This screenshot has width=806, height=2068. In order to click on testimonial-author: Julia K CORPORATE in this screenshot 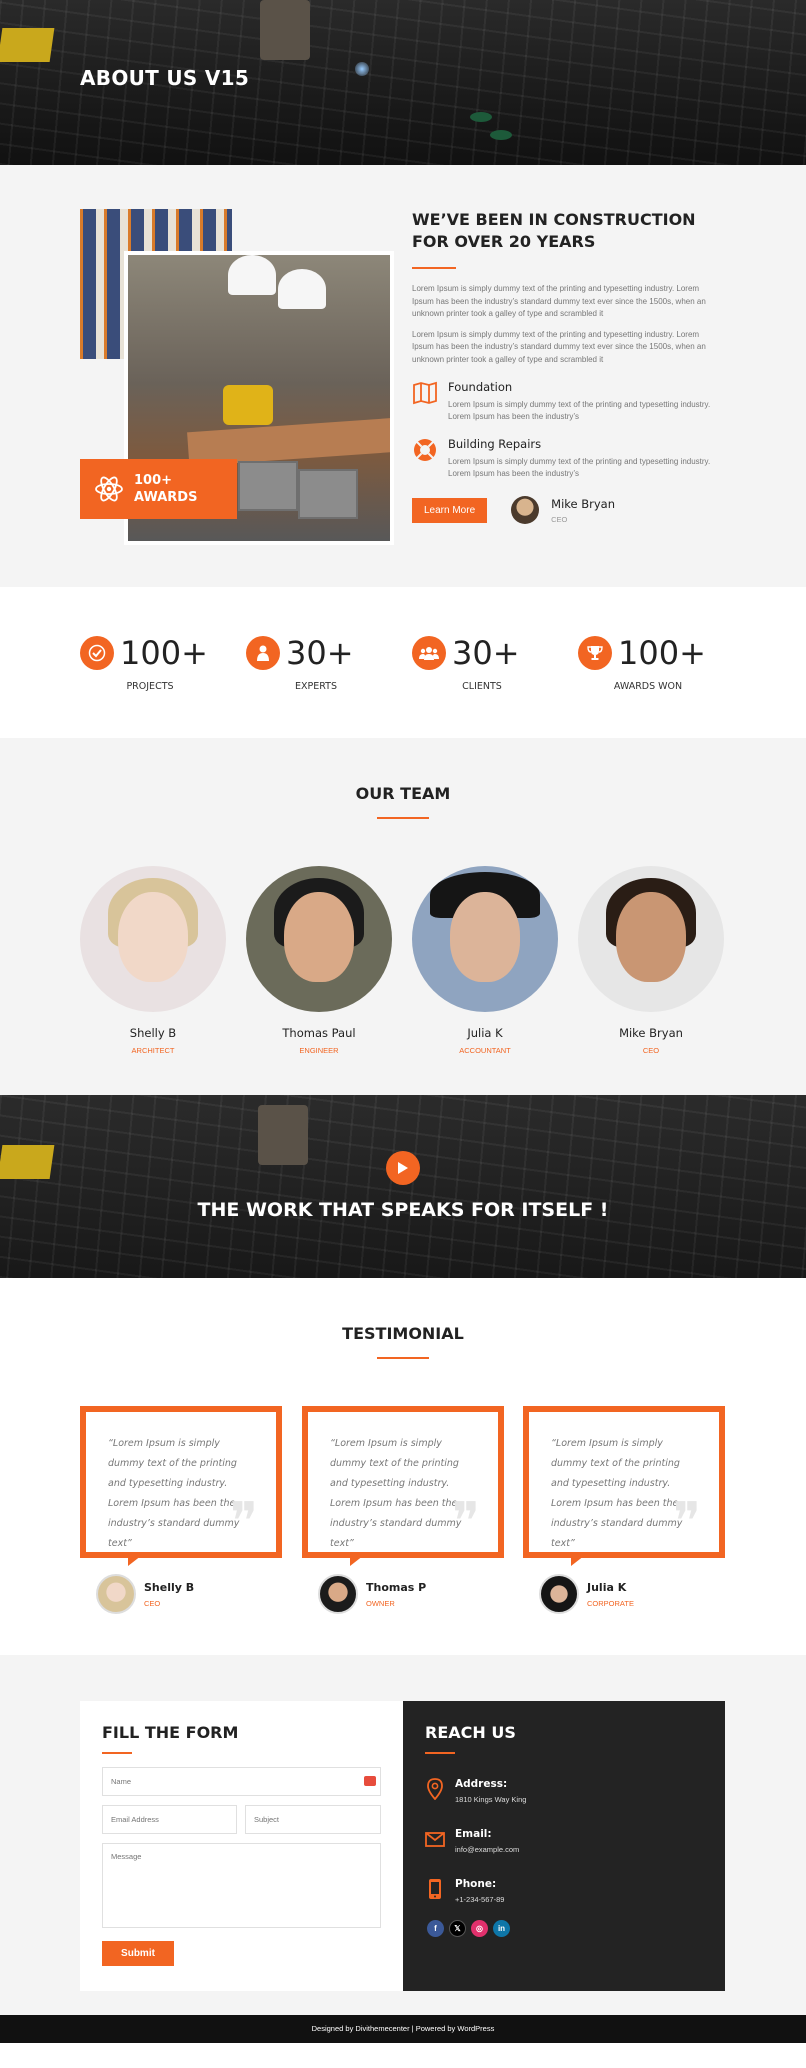, I will do `click(624, 1594)`.